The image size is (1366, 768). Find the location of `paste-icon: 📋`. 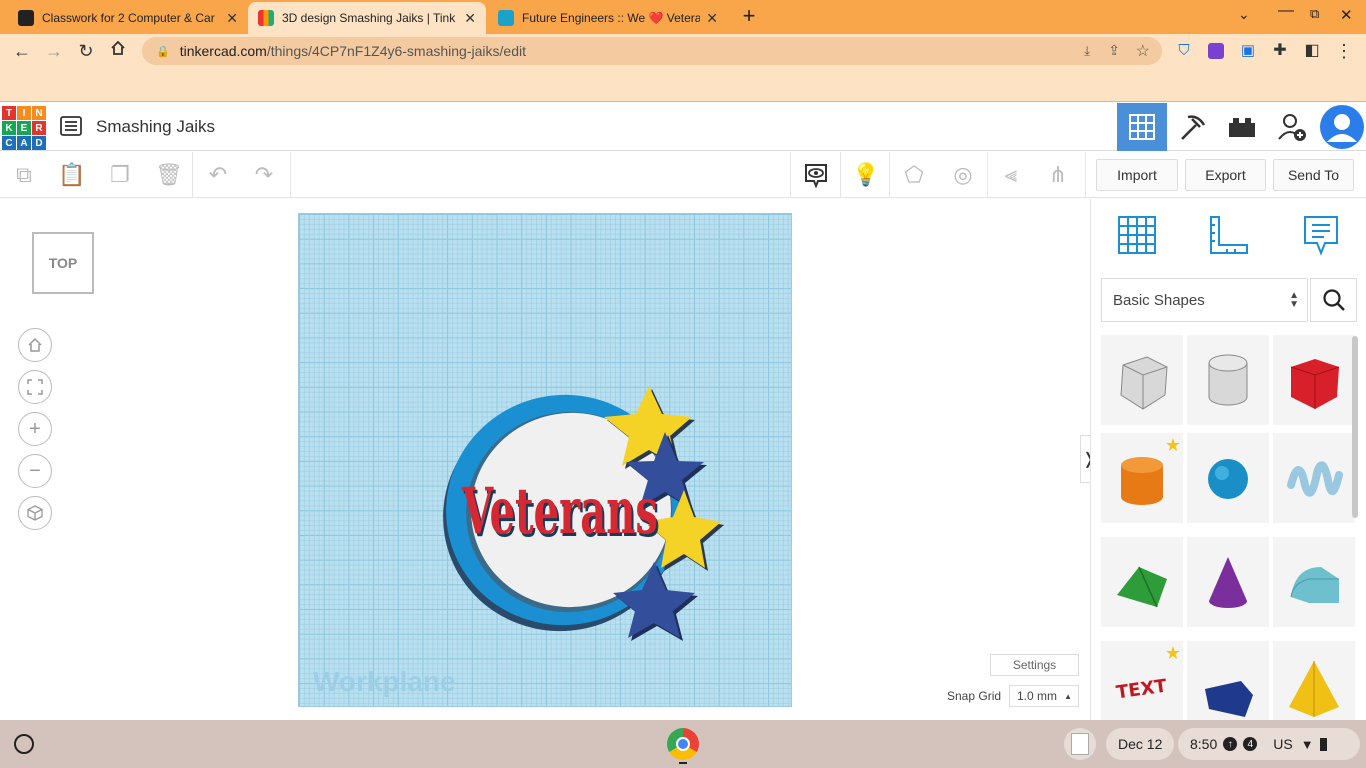

paste-icon: 📋 is located at coordinates (71, 175).